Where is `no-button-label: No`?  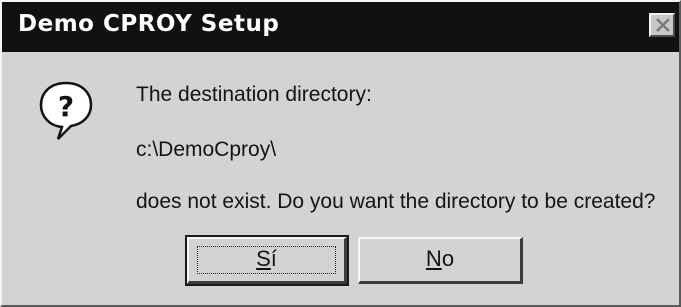
no-button-label: No is located at coordinates (440, 258).